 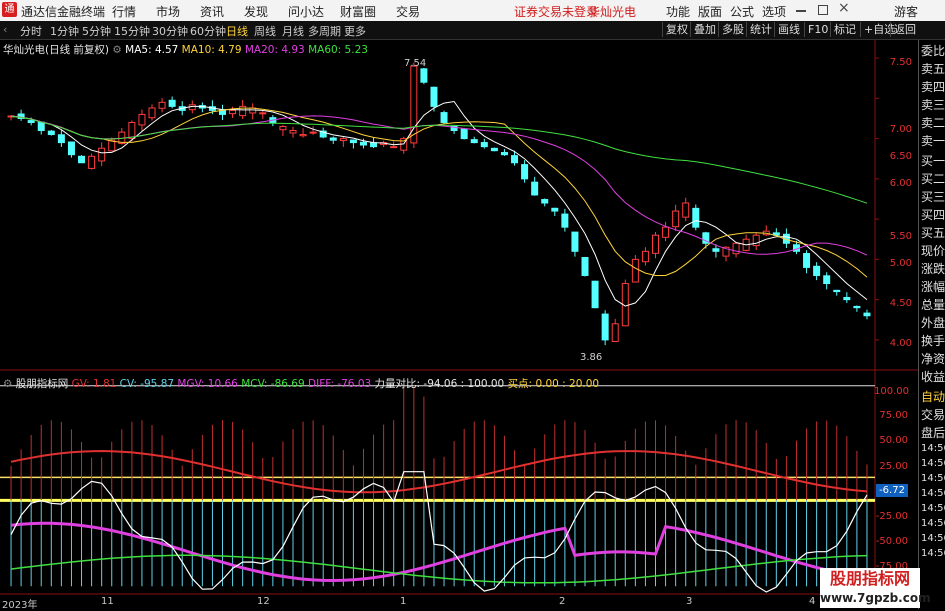 I want to click on price-tick: 6.50, so click(x=900, y=156).